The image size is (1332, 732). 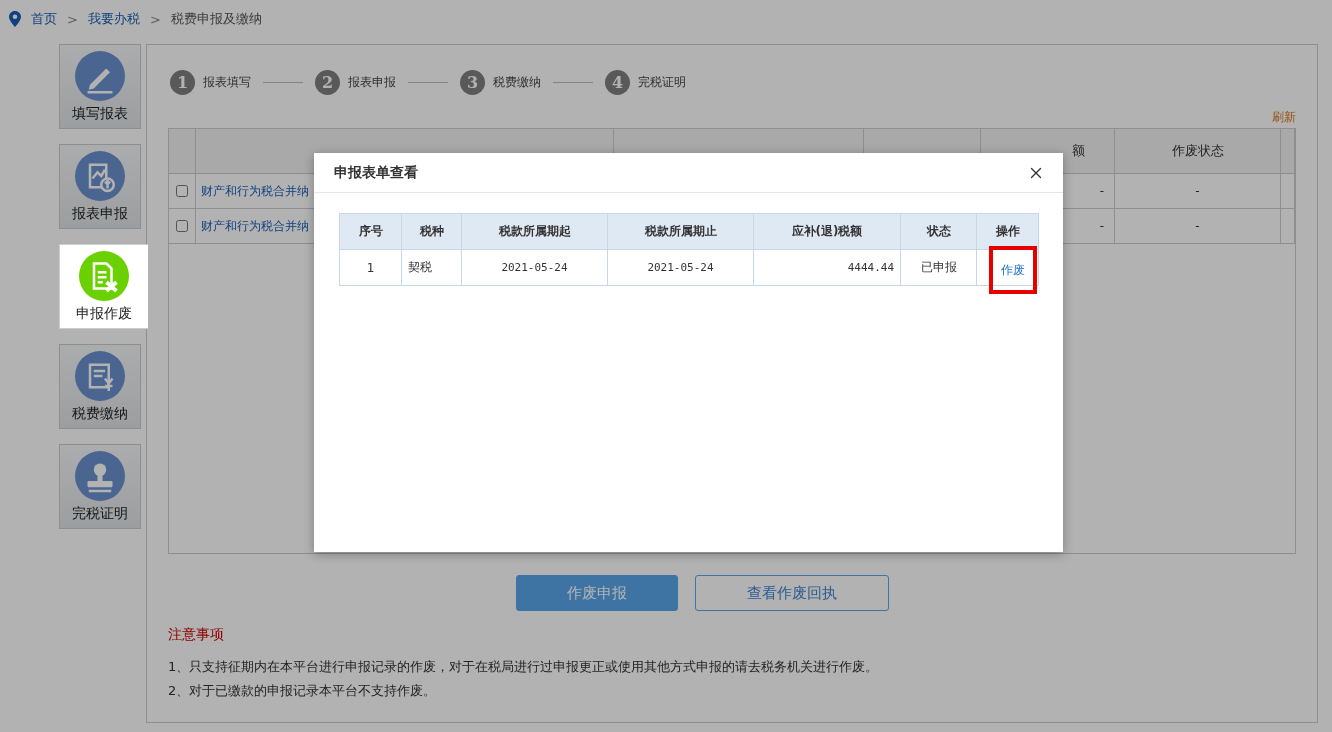 What do you see at coordinates (617, 82) in the screenshot?
I see `step-number: 4` at bounding box center [617, 82].